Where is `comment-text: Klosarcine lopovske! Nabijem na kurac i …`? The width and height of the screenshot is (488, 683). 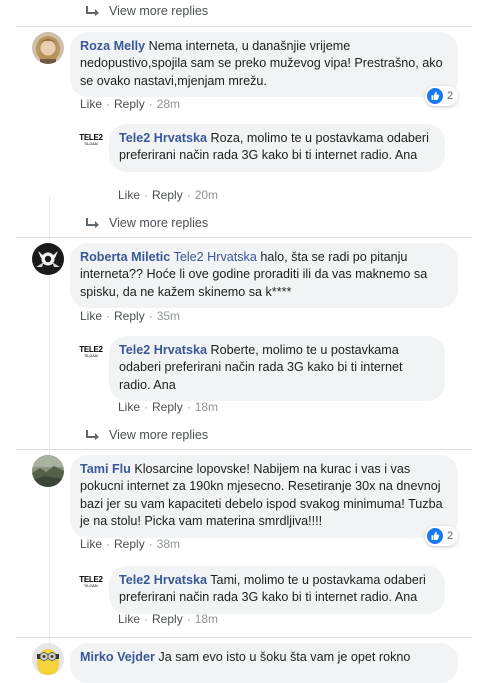 comment-text: Klosarcine lopovske! Nabijem na kurac i … is located at coordinates (261, 495).